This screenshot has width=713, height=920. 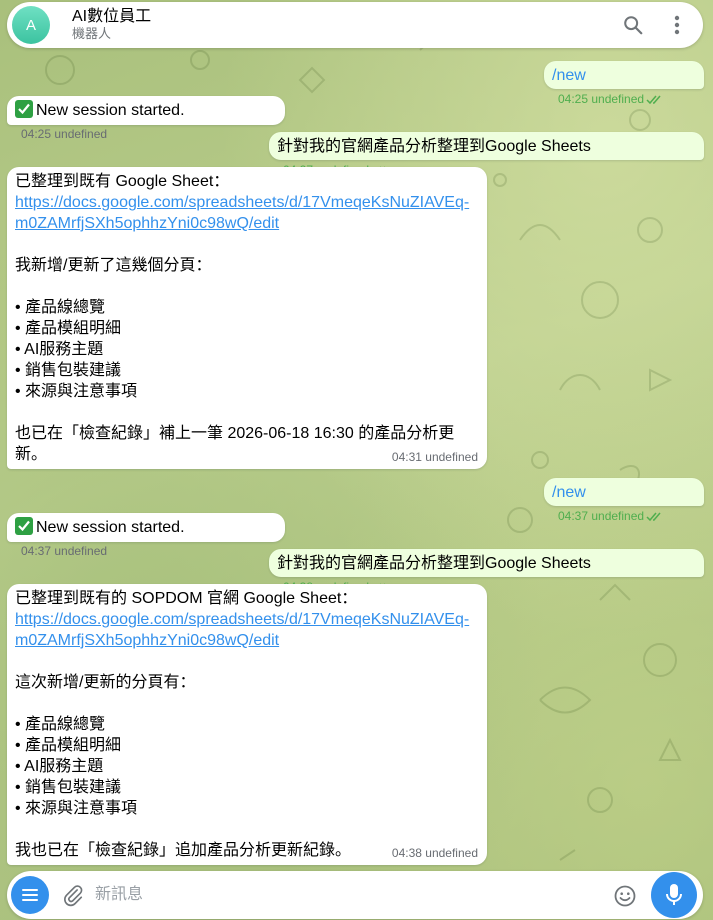 What do you see at coordinates (624, 83) in the screenshot?
I see `message-outgoing: /new 04:25 undefined` at bounding box center [624, 83].